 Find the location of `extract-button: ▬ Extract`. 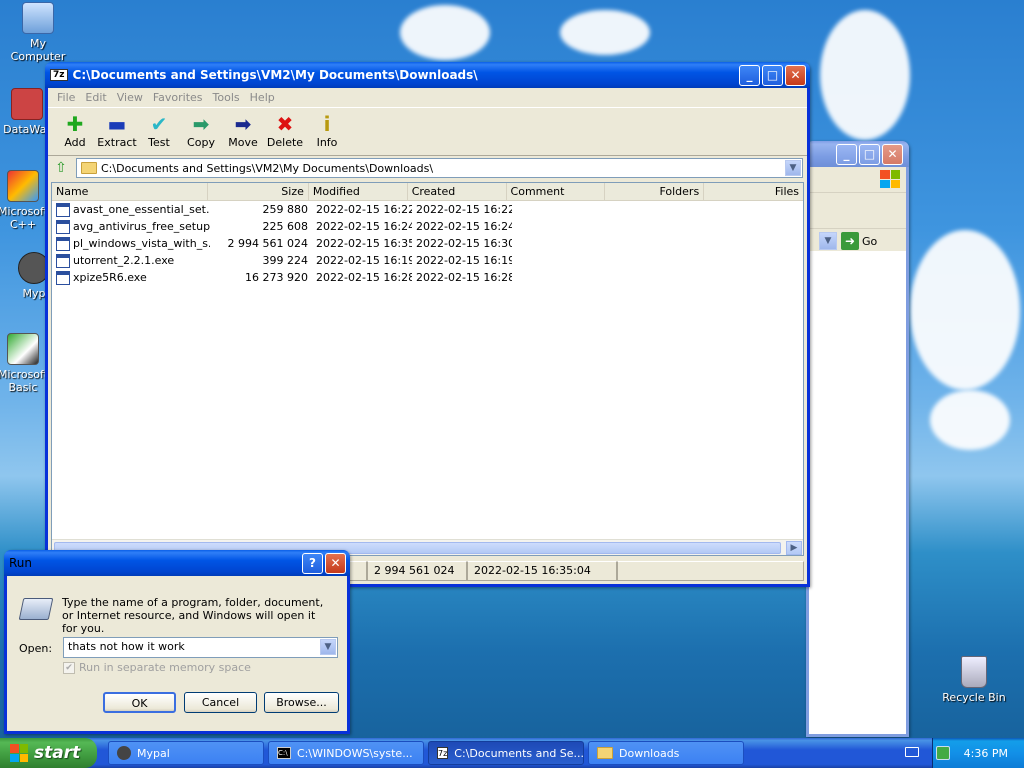

extract-button: ▬ Extract is located at coordinates (117, 130).